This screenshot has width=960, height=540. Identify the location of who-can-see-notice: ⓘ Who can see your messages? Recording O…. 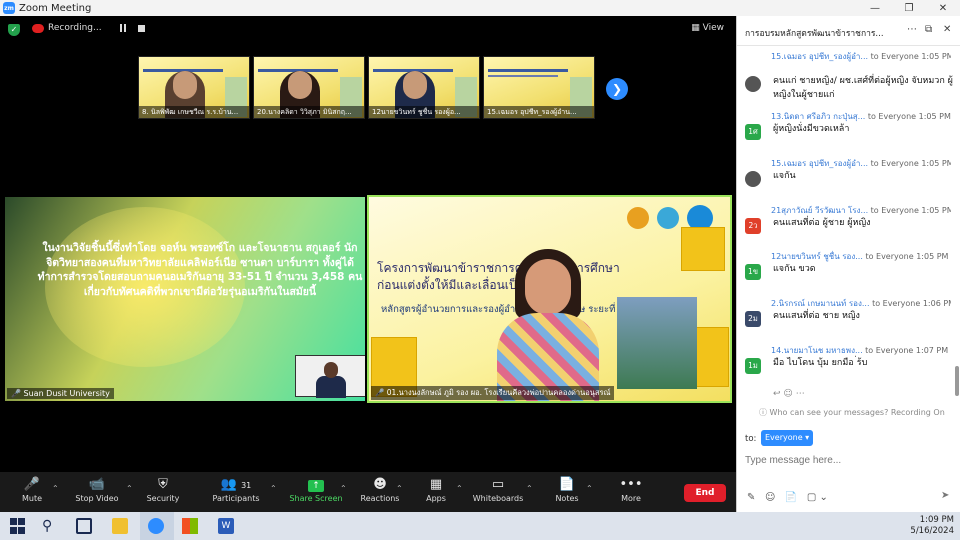
(852, 412).